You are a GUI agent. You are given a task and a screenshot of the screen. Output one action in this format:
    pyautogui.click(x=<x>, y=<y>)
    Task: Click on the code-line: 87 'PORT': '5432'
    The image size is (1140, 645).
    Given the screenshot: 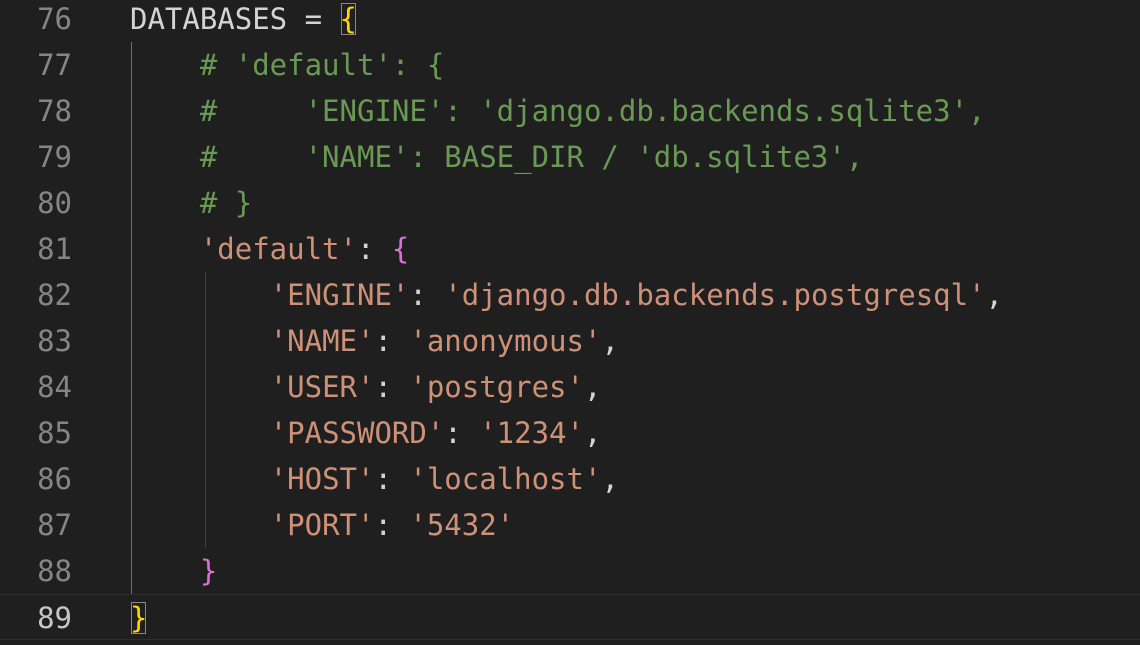 What is the action you would take?
    pyautogui.click(x=570, y=525)
    